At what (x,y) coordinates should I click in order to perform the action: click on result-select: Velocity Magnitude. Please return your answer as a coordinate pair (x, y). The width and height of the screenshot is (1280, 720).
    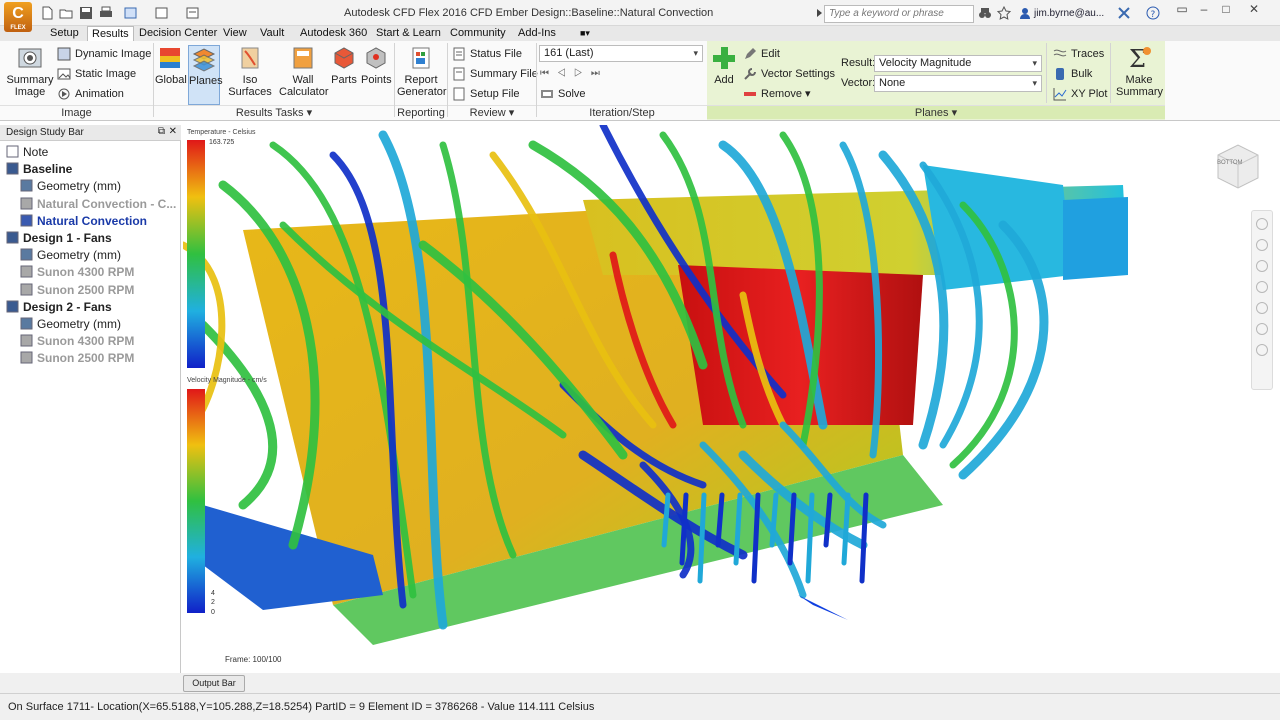
    Looking at the image, I should click on (958, 63).